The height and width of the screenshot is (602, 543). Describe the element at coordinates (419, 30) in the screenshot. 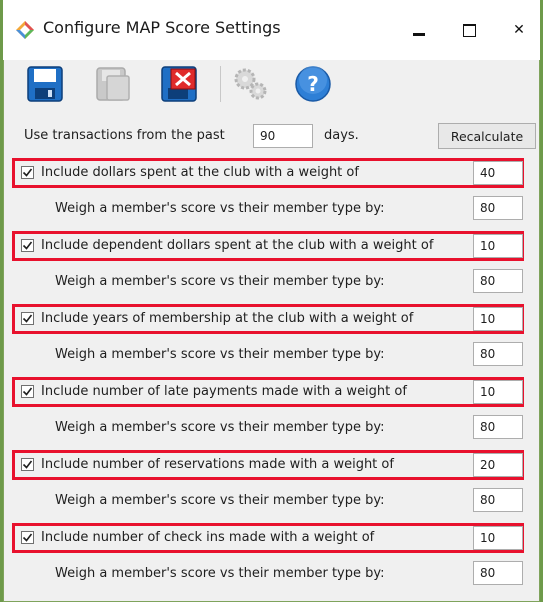

I see `minimize-button` at that location.